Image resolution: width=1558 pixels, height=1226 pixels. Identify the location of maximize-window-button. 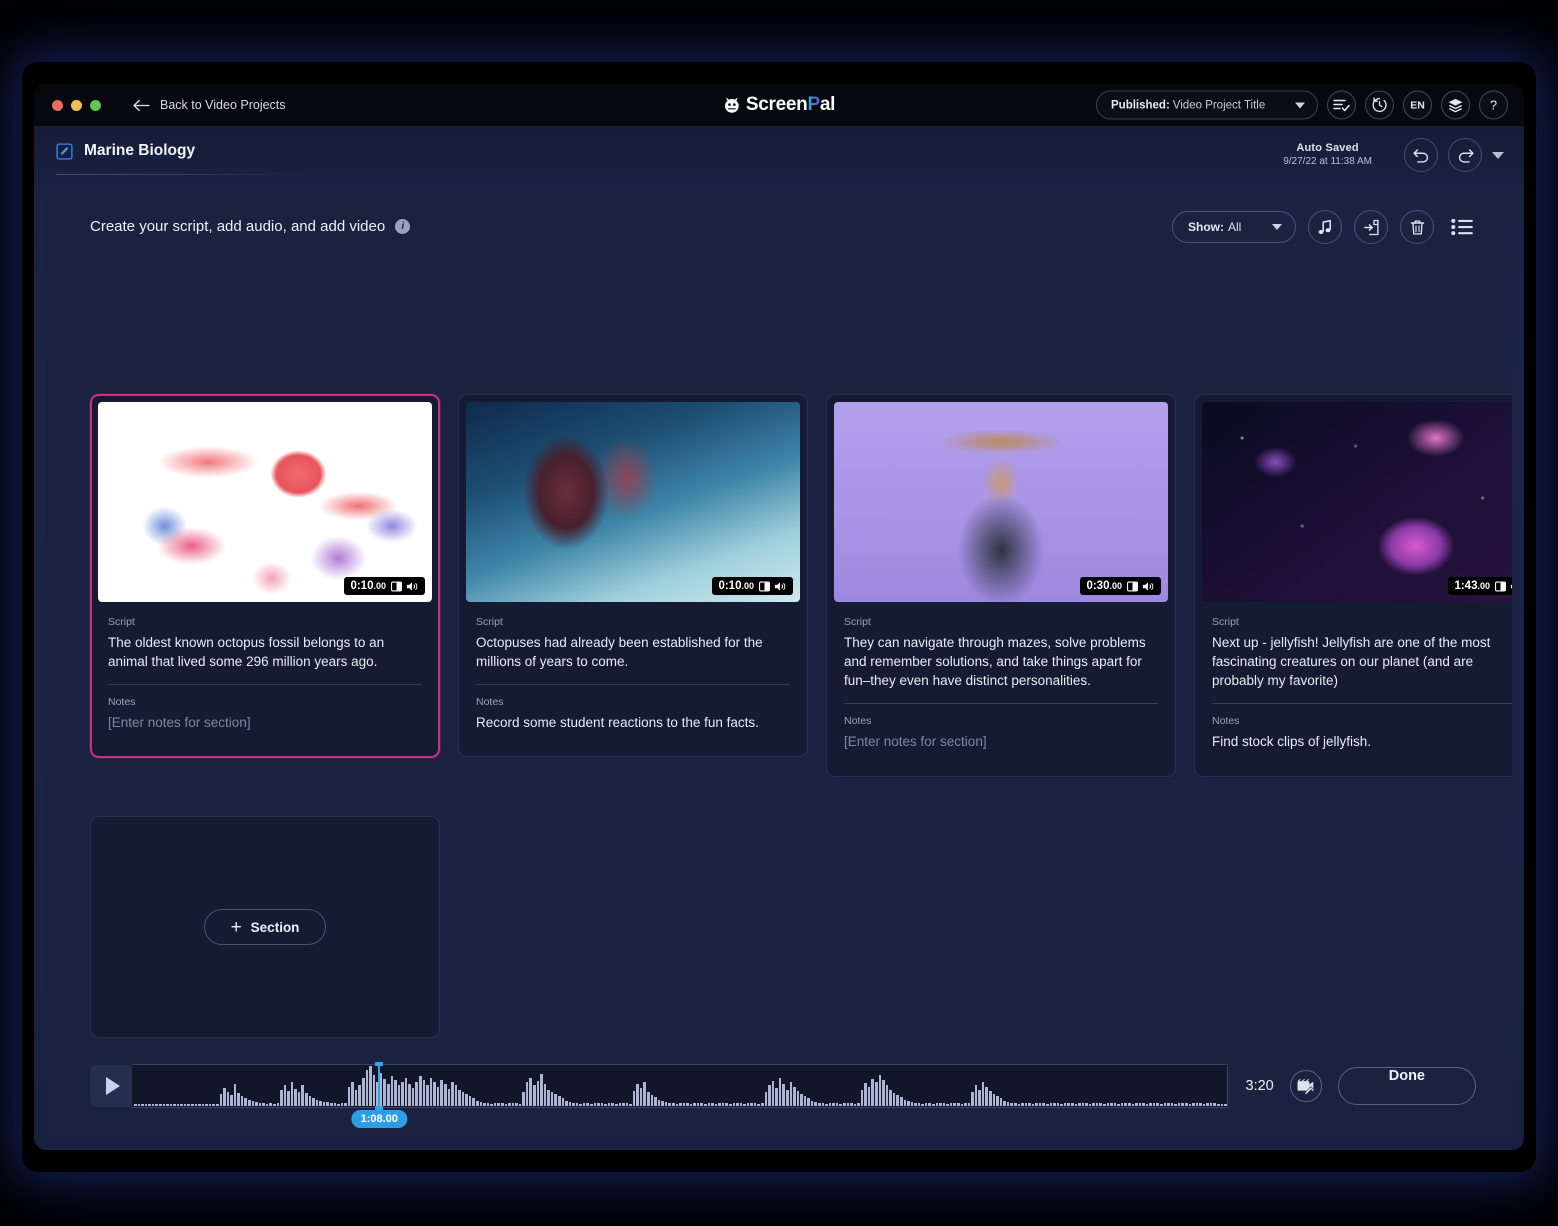
(95, 105).